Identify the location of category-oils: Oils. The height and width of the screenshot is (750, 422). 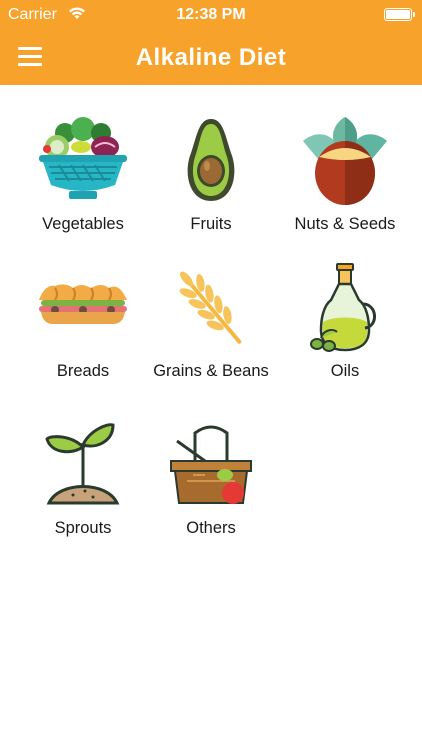
(345, 320).